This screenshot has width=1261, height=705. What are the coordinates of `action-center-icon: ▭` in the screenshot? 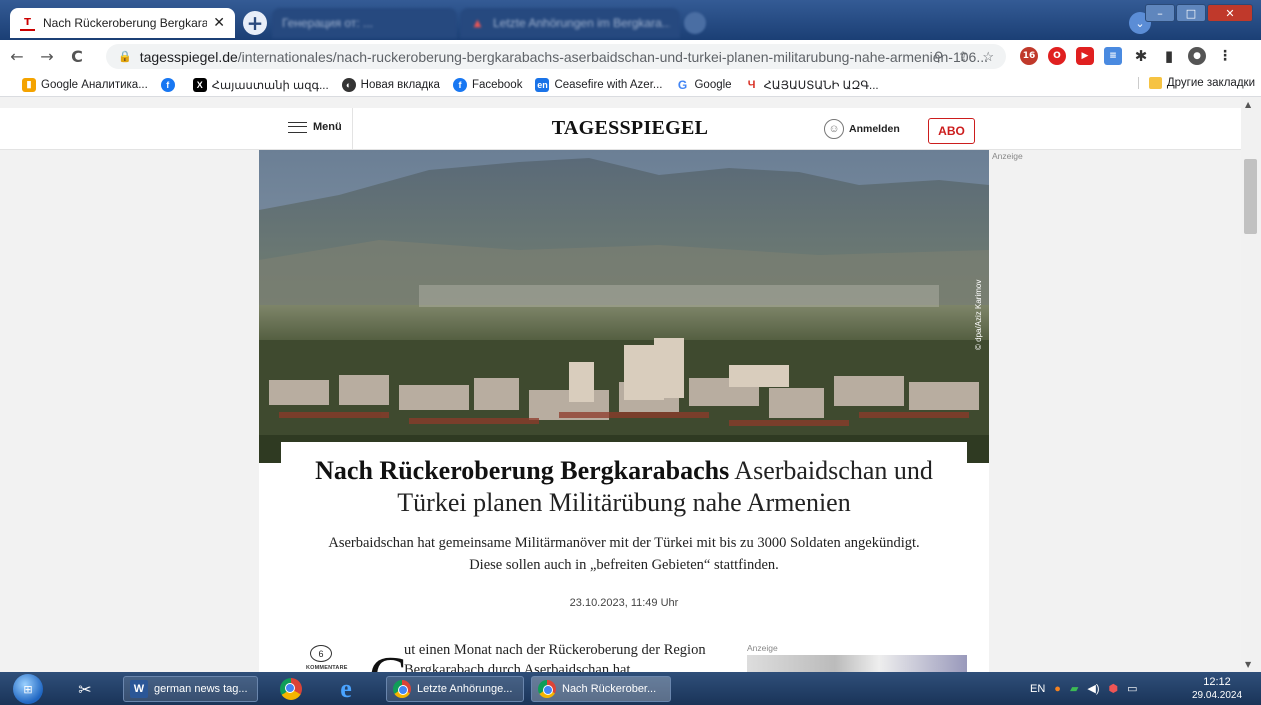 It's located at (1132, 688).